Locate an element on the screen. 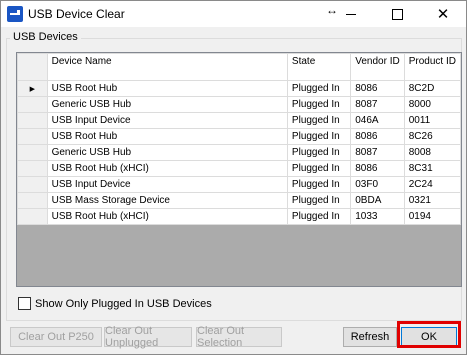 This screenshot has width=467, height=355. title-bar: USB Device Clear ↔ ✕ is located at coordinates (233, 14).